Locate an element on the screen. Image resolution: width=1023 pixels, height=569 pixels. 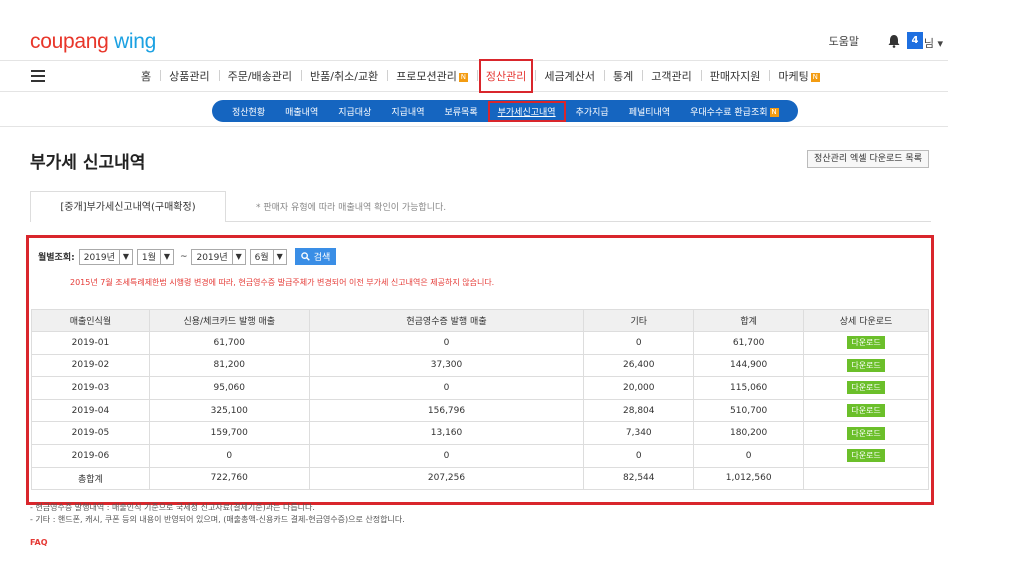
column-header: 매출인식월 is located at coordinates (90, 320).